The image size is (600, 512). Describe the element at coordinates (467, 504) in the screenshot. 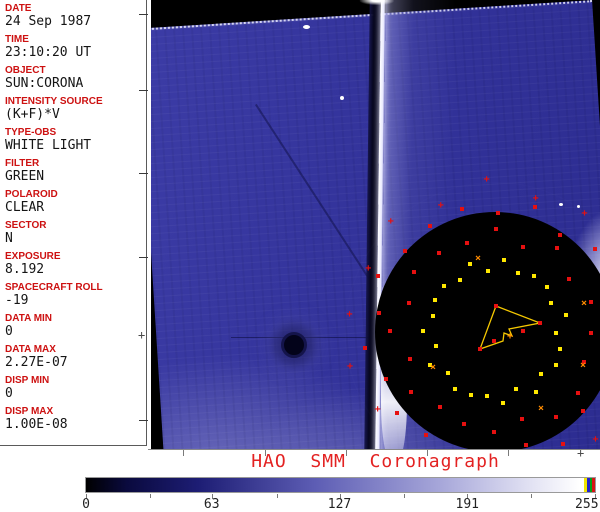

I see `colorbar-tick-label: 191` at that location.